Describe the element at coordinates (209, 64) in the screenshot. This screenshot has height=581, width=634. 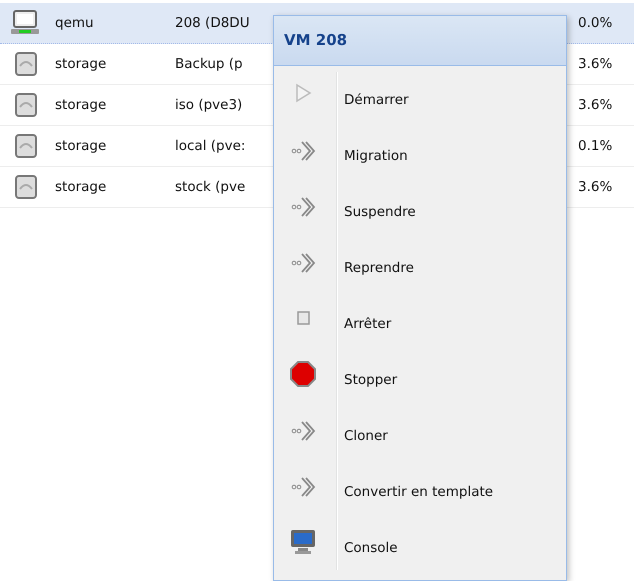
I see `name-cell: Backup (p` at that location.